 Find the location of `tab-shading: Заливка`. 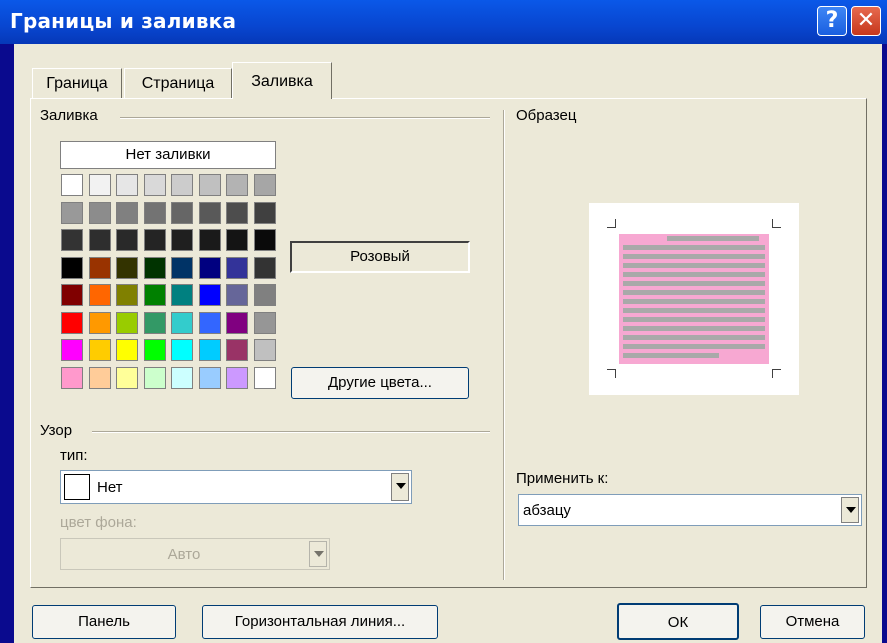

tab-shading: Заливка is located at coordinates (282, 80).